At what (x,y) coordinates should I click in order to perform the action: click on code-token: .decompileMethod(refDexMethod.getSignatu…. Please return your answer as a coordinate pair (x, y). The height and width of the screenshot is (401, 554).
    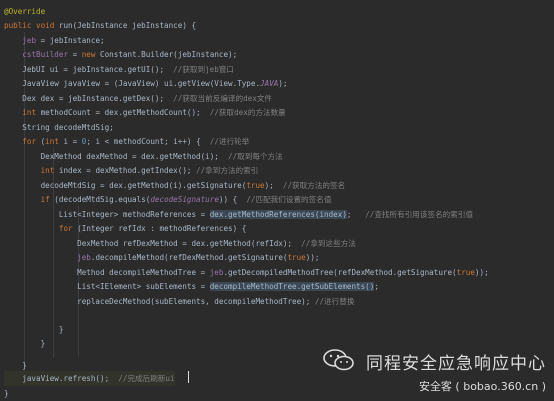
    Looking at the image, I should click on (189, 257).